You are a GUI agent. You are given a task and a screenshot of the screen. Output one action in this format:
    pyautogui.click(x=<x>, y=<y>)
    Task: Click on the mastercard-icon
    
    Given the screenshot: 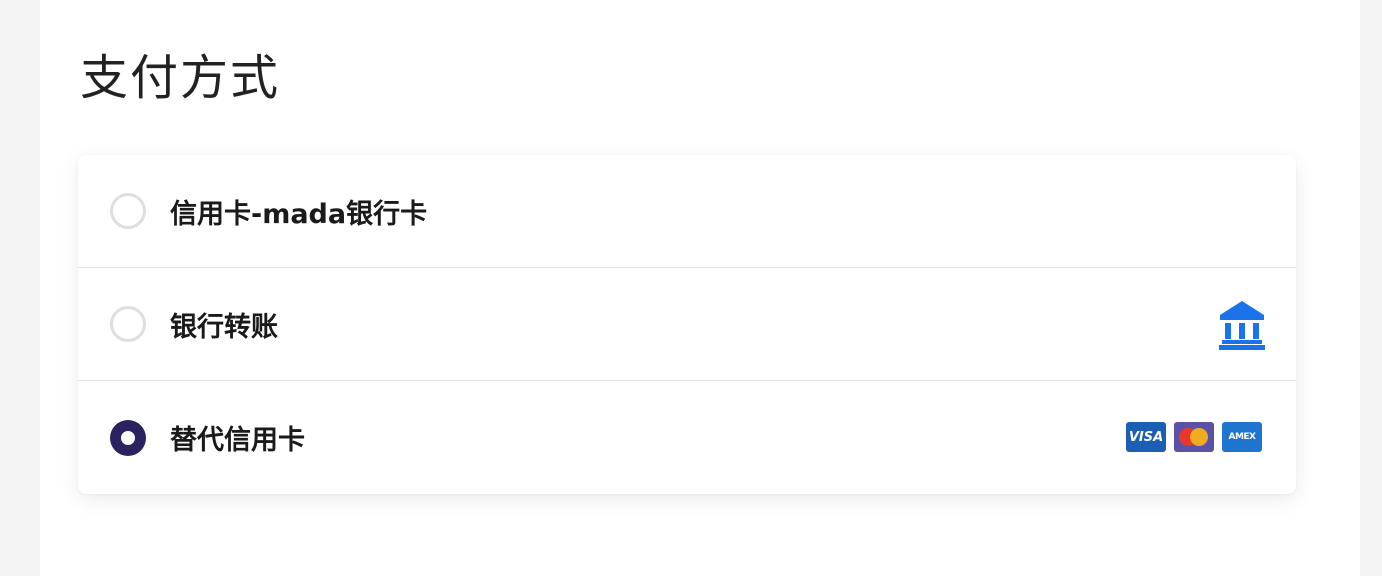 What is the action you would take?
    pyautogui.click(x=1194, y=437)
    